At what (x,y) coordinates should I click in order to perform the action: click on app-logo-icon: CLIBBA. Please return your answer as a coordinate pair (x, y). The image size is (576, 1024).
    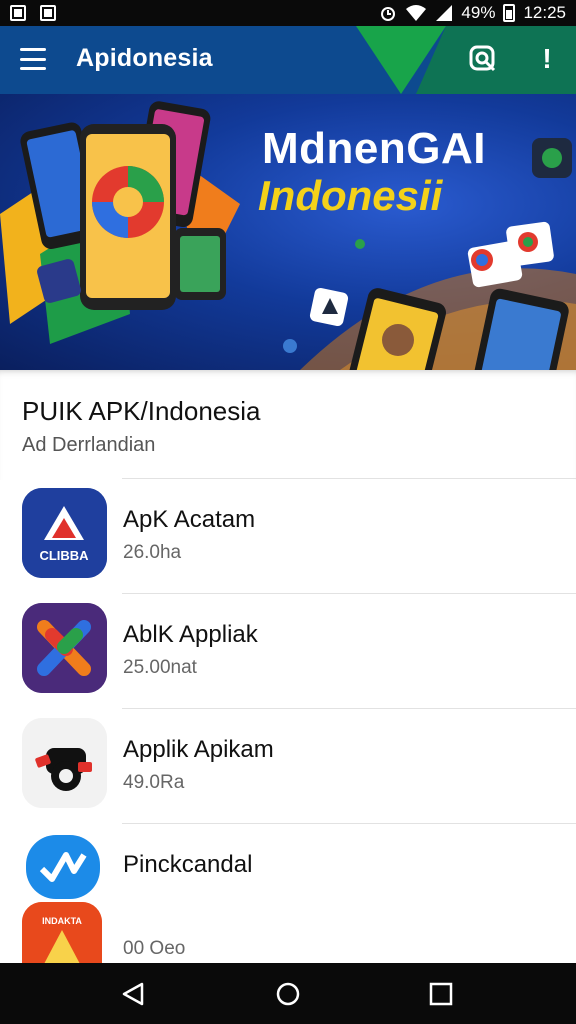
    Looking at the image, I should click on (64, 533).